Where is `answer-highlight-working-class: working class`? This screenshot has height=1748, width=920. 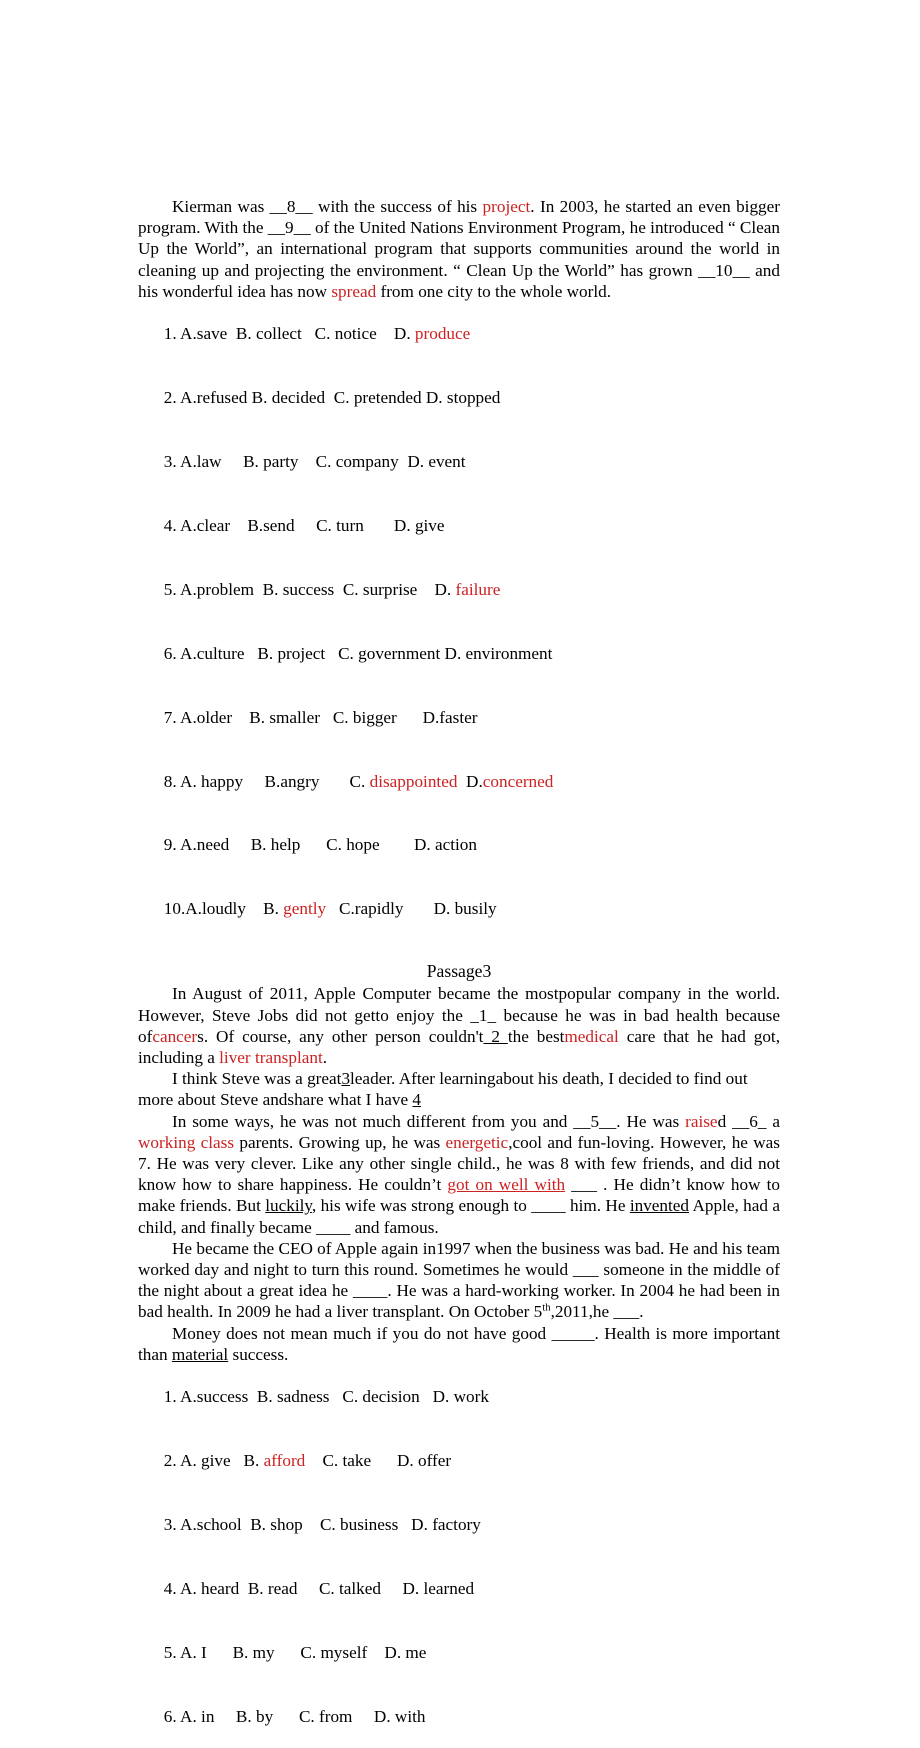
answer-highlight-working-class: working class is located at coordinates (186, 1142).